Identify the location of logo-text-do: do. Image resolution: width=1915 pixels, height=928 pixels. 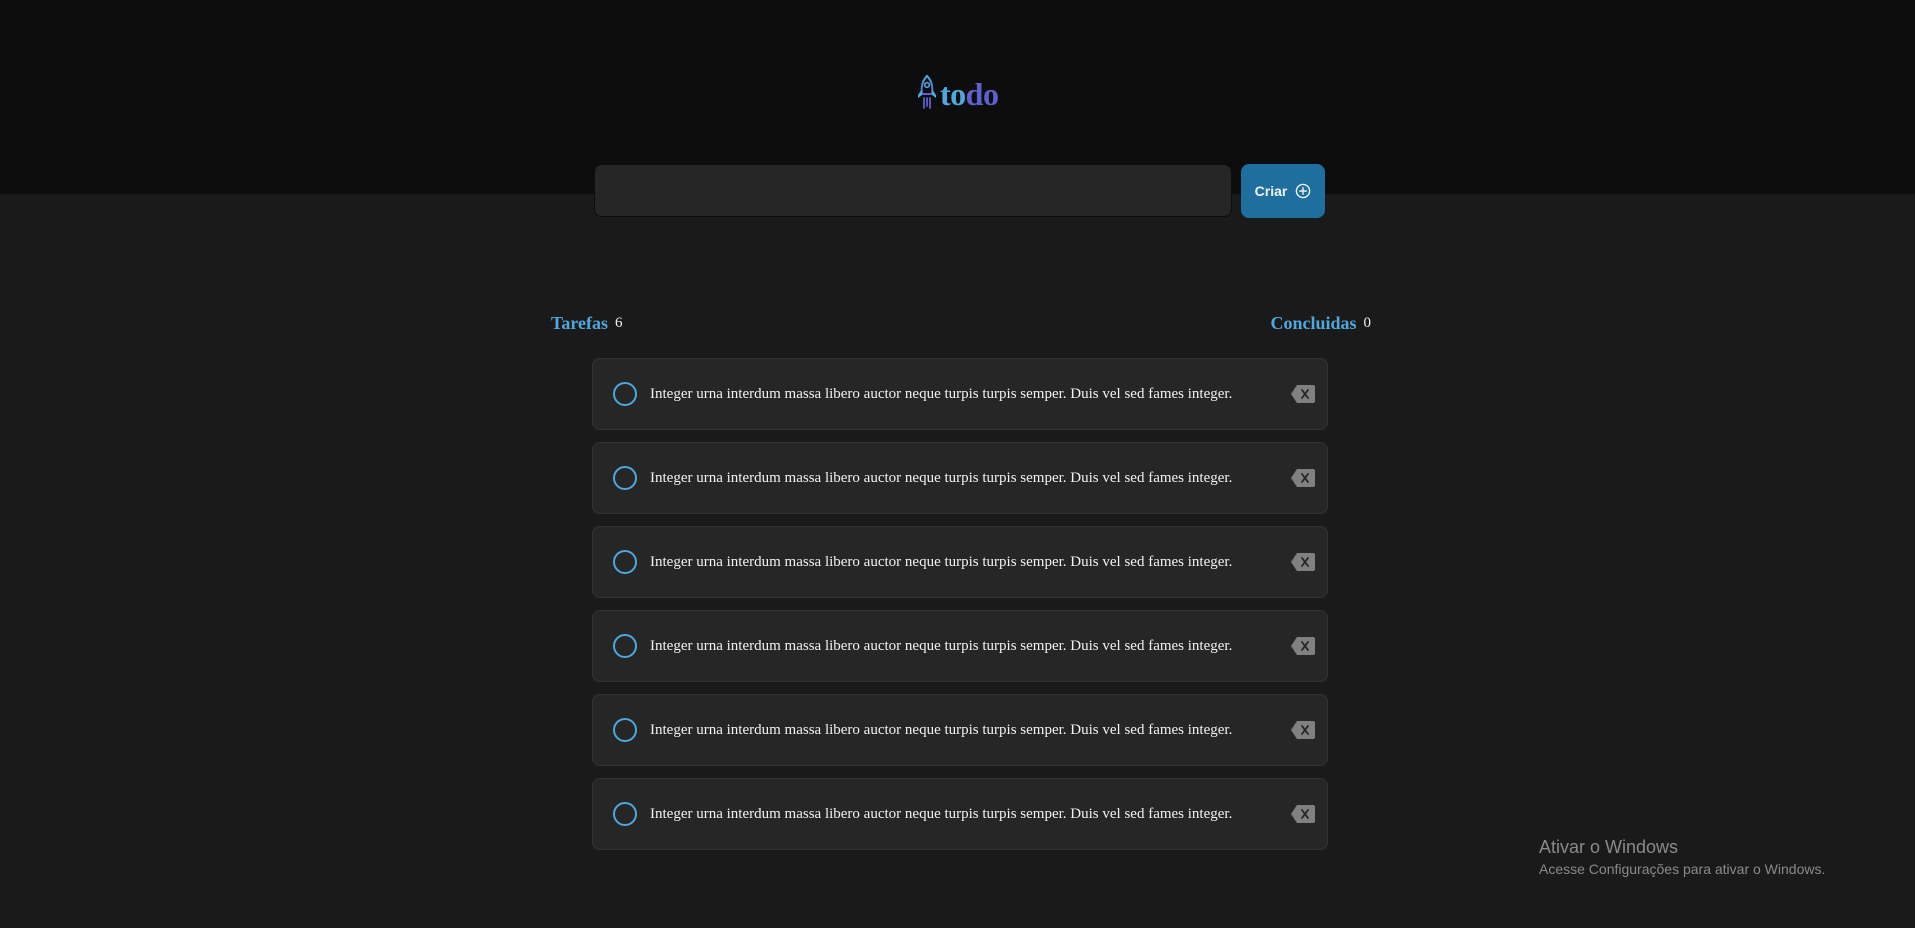
(982, 94).